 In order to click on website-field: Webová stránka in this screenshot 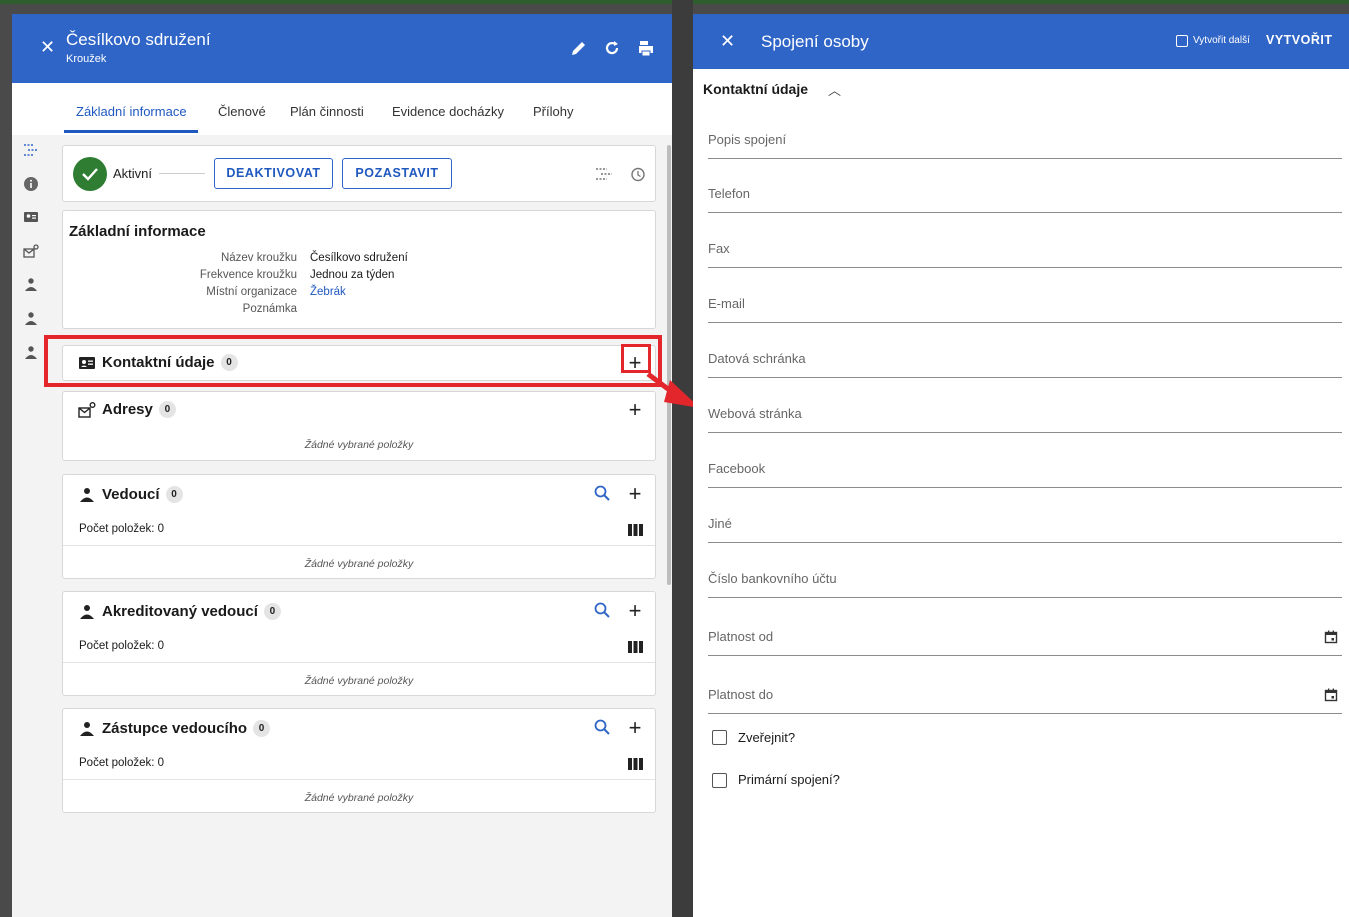, I will do `click(1025, 413)`.